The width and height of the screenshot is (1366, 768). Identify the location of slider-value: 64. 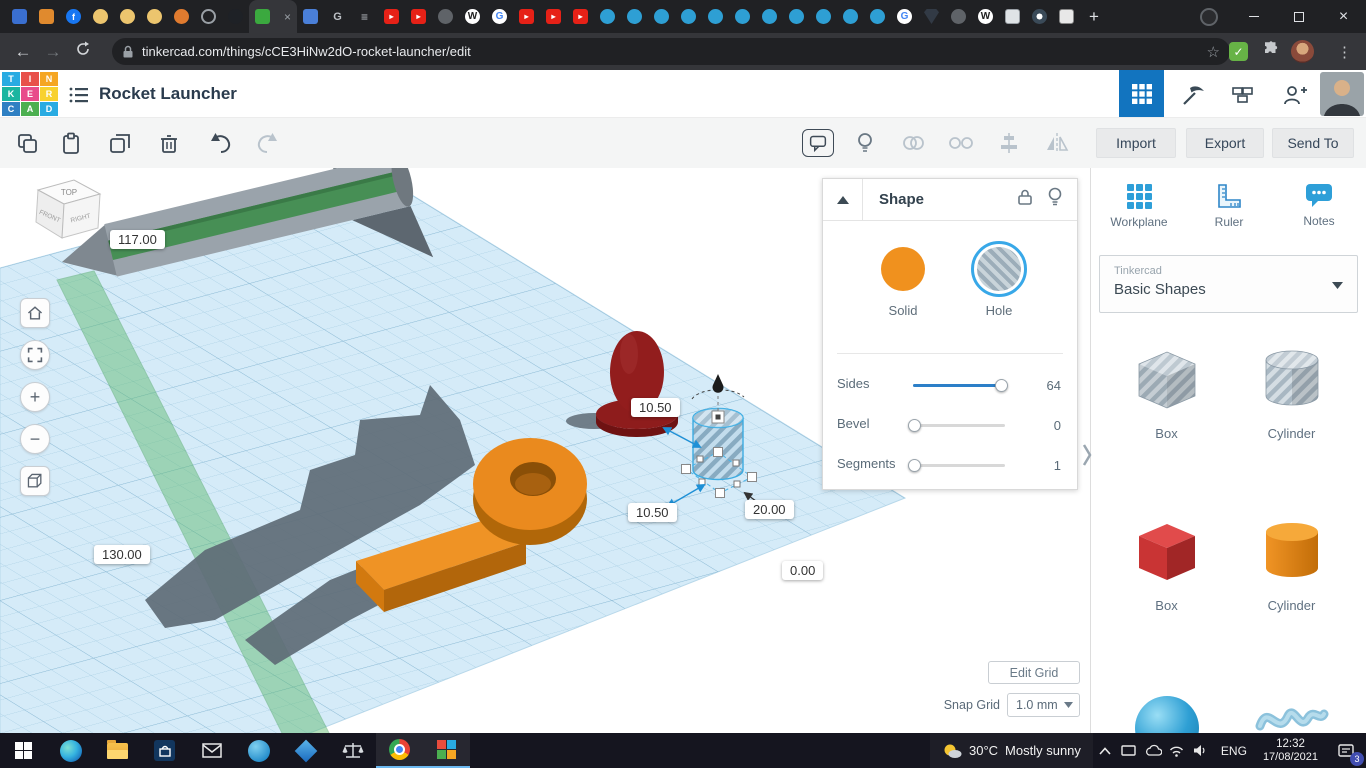
(1054, 385).